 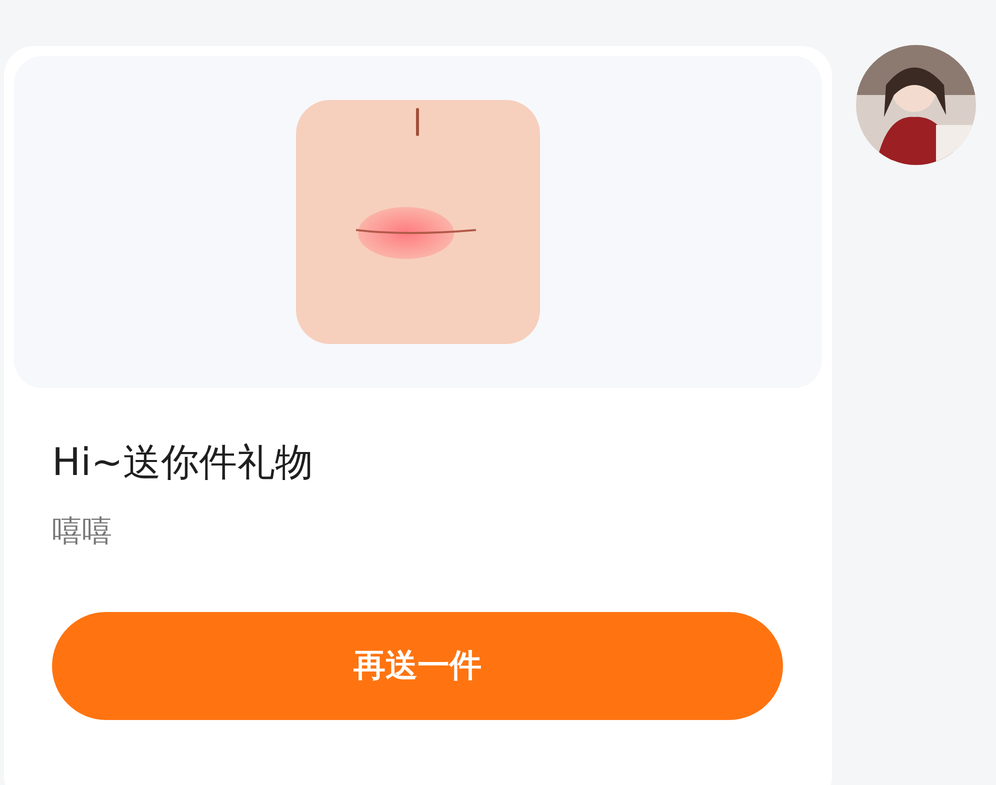 What do you see at coordinates (82, 532) in the screenshot?
I see `card-message: 嘻嘻` at bounding box center [82, 532].